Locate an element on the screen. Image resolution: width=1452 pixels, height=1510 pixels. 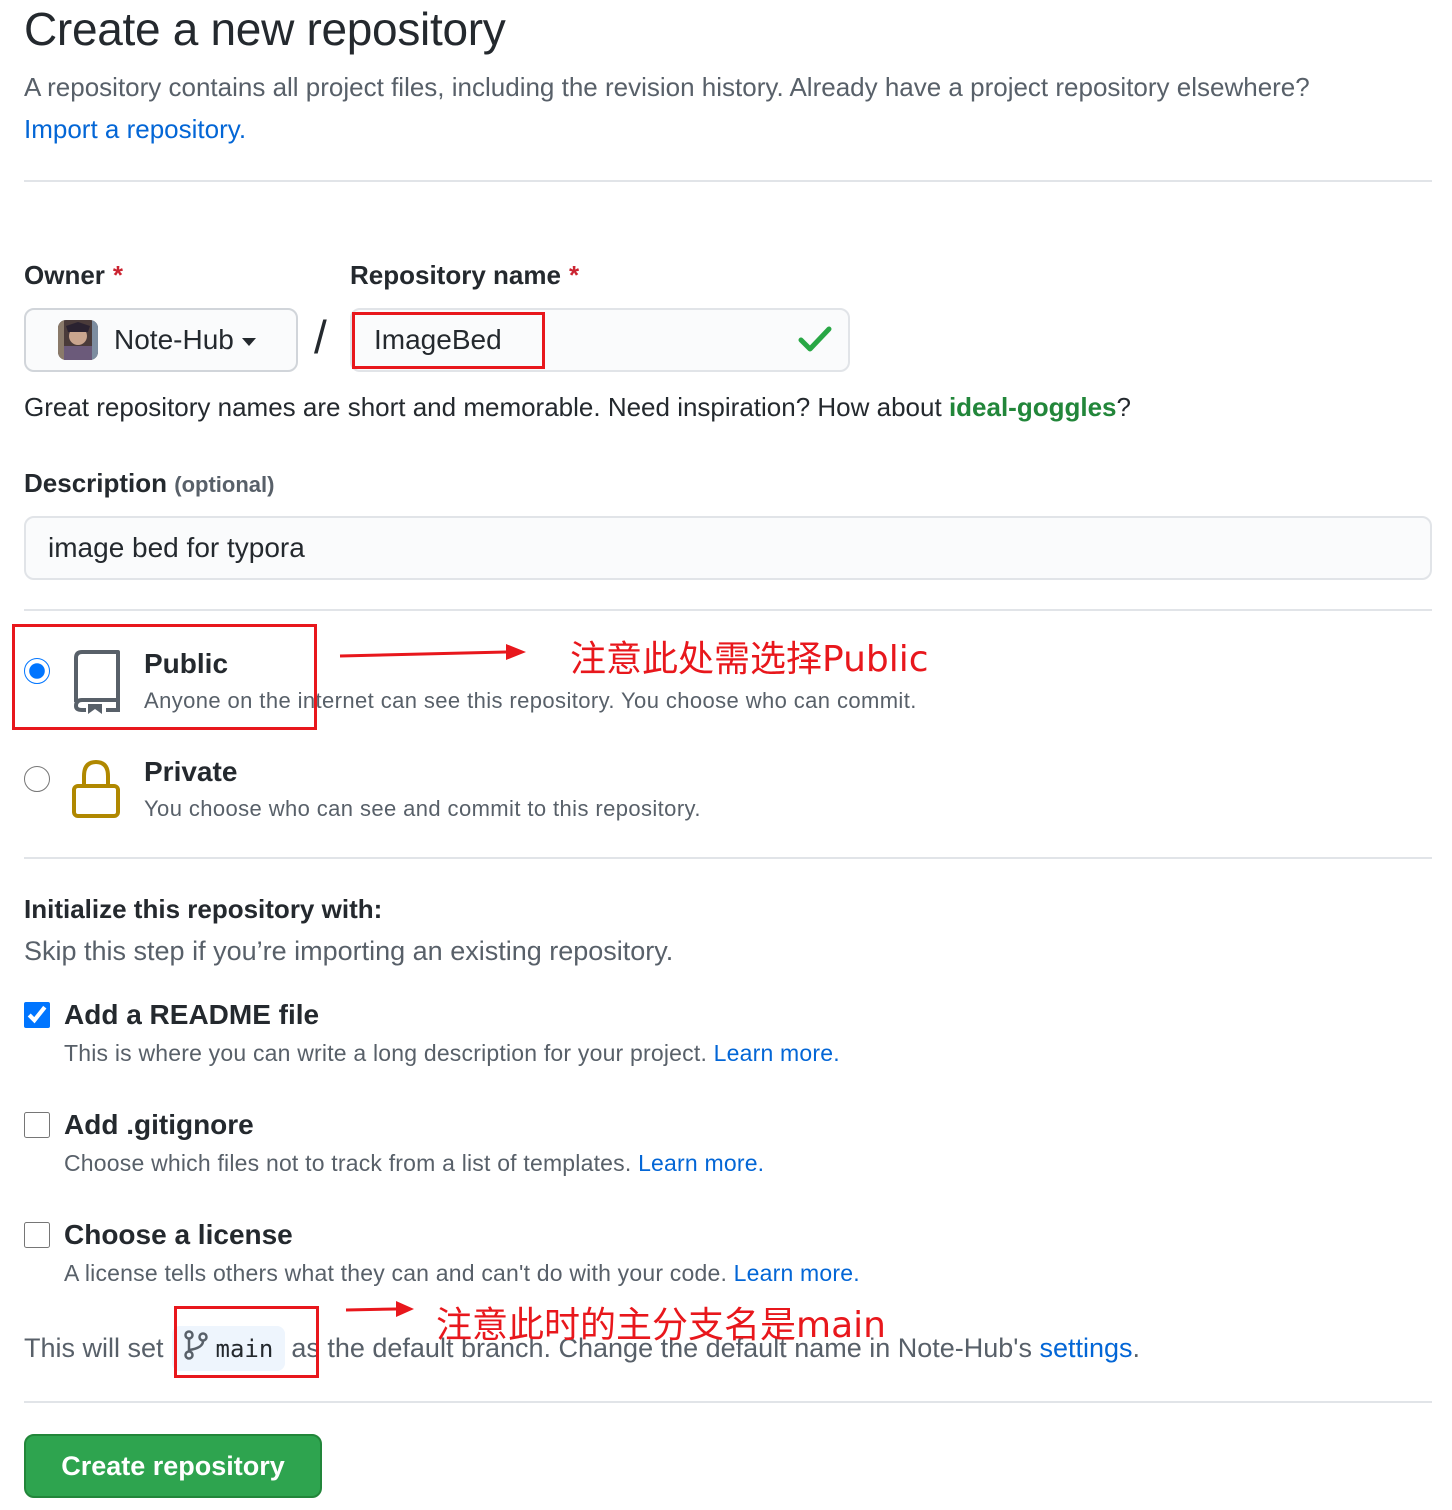
description-input is located at coordinates (728, 548).